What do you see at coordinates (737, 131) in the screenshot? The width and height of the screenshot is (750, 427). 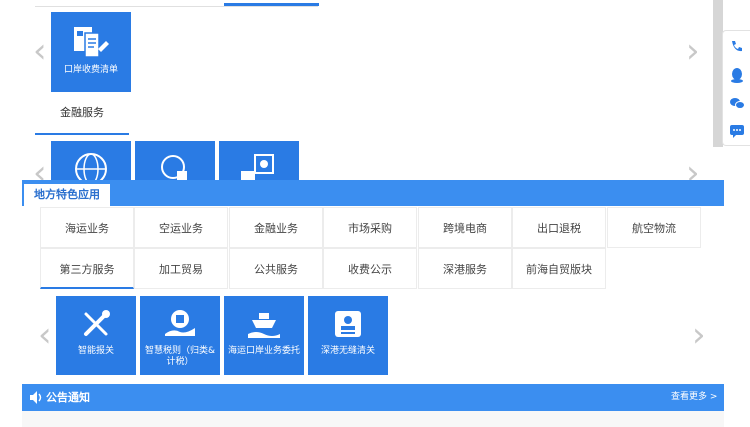 I see `message-icon` at bounding box center [737, 131].